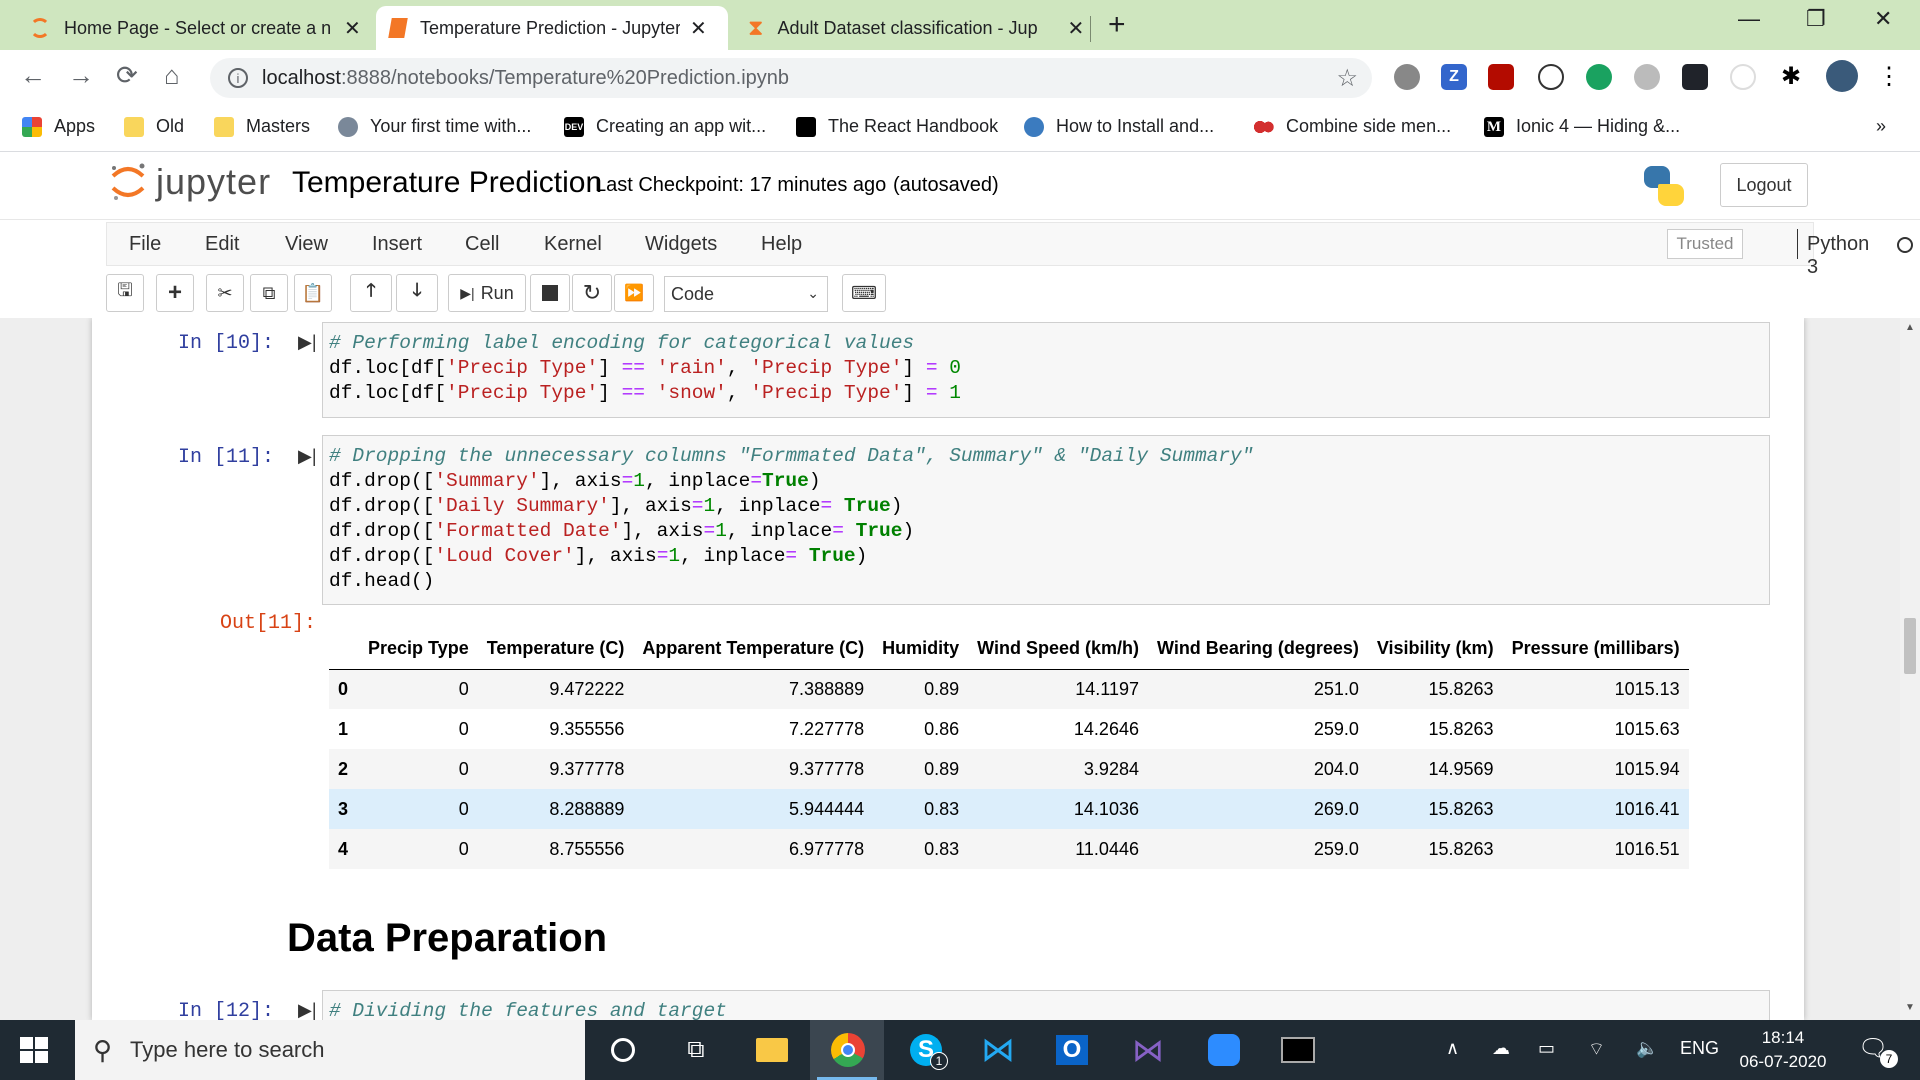 This screenshot has height=1080, width=1920. What do you see at coordinates (1117, 25) in the screenshot?
I see `new-tab-icon: +` at bounding box center [1117, 25].